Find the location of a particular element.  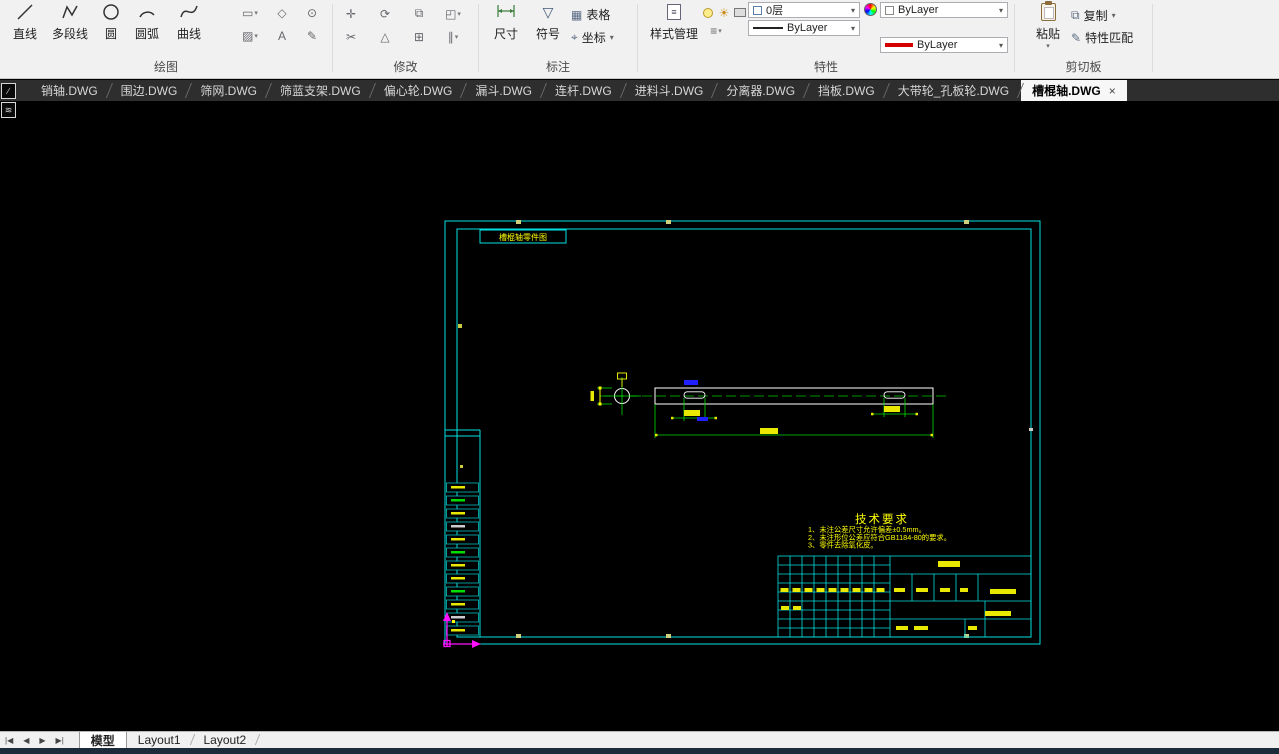

rectangle-tool-icon: ▭ ▾ is located at coordinates (250, 12).